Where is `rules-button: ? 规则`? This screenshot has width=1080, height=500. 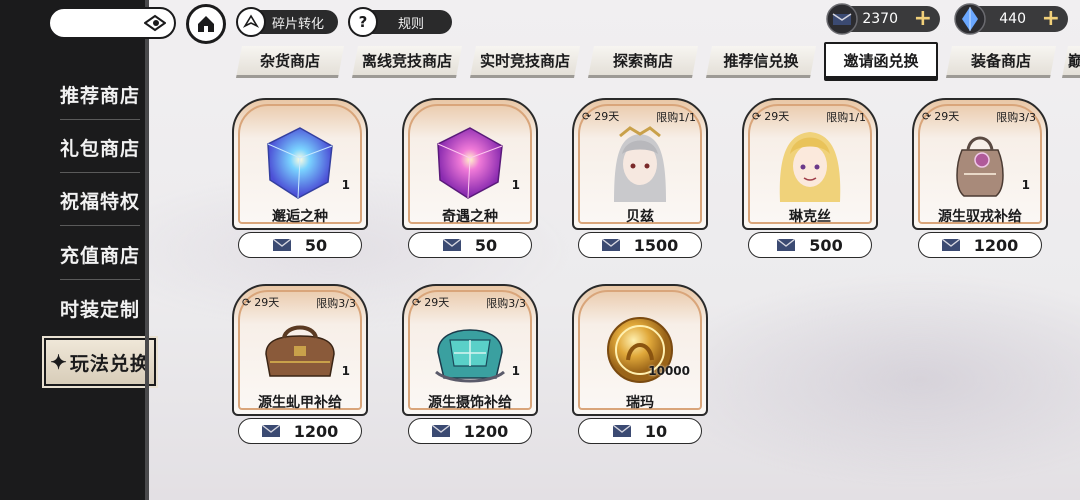 rules-button: ? 规则 is located at coordinates (400, 22).